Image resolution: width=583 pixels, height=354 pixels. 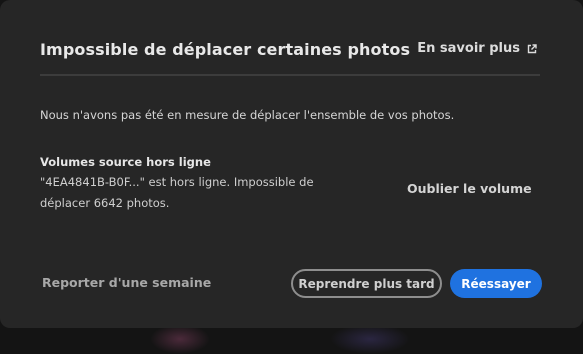 I want to click on external-link-icon, so click(x=532, y=49).